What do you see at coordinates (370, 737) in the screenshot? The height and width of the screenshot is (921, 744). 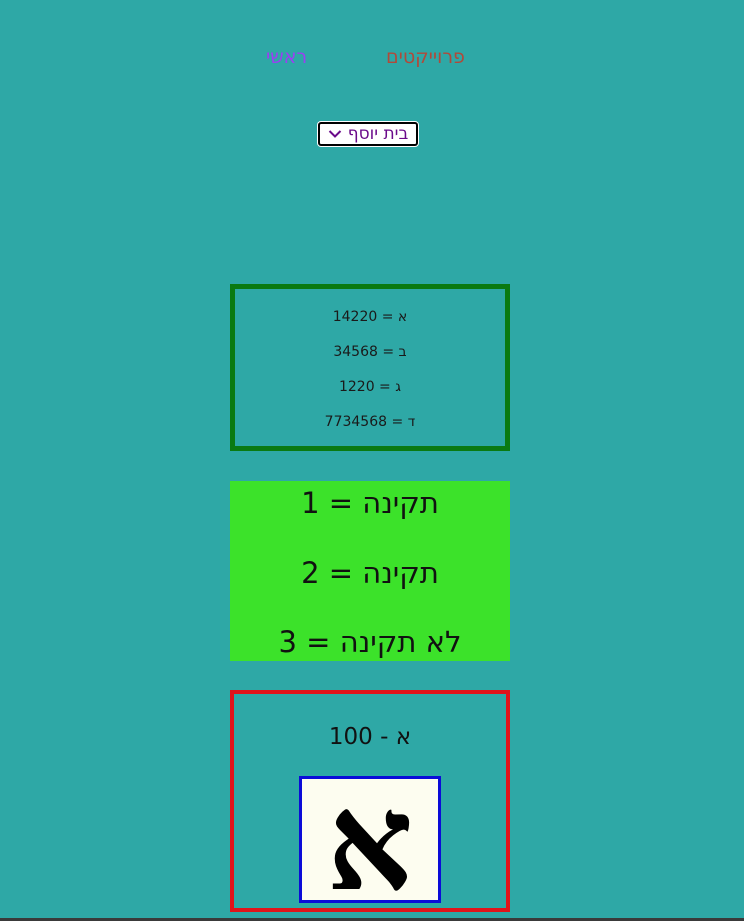 I see `letter-caption: א - 100` at bounding box center [370, 737].